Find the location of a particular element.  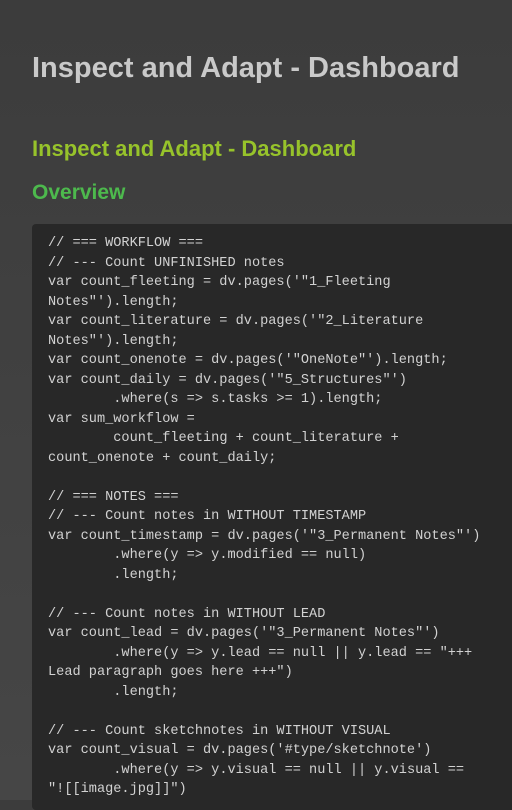

code-line: // === NOTES === is located at coordinates (113, 497).